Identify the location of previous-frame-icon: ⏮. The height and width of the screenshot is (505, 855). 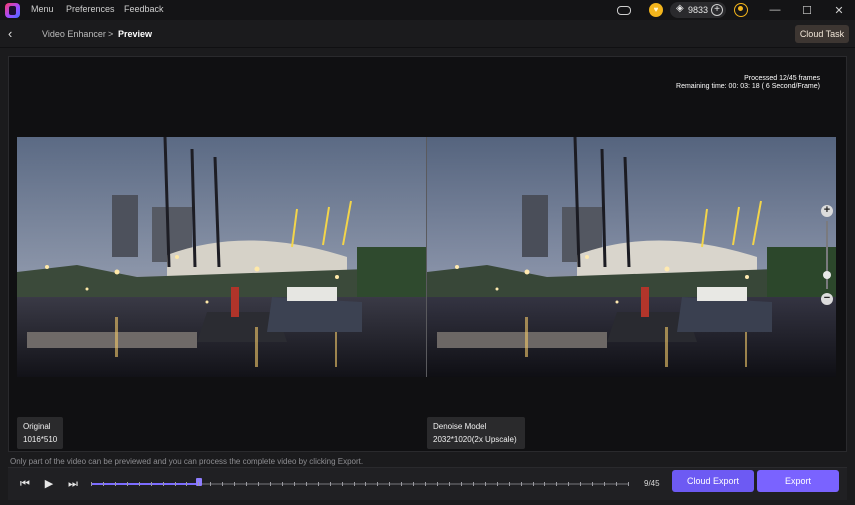
(25, 484).